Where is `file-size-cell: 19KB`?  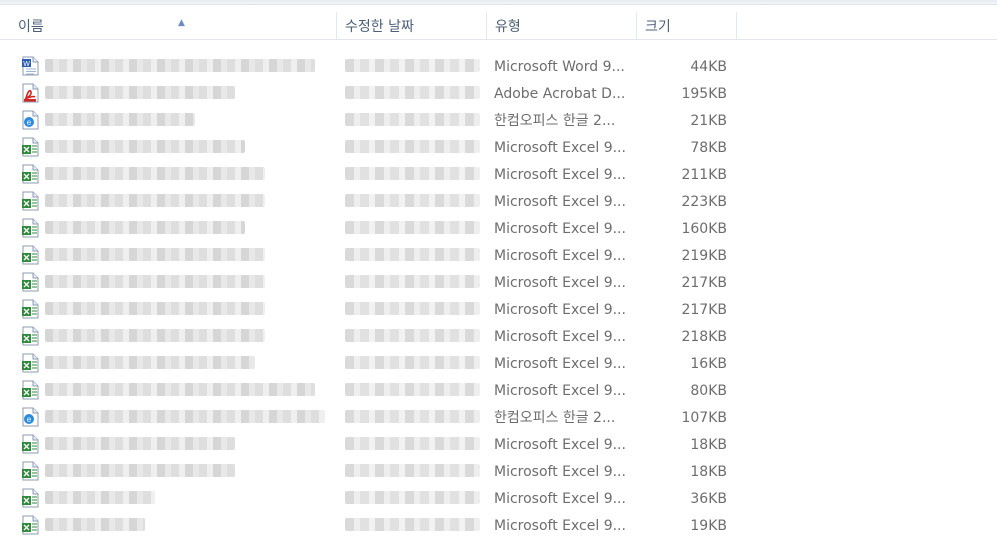
file-size-cell: 19KB is located at coordinates (708, 526).